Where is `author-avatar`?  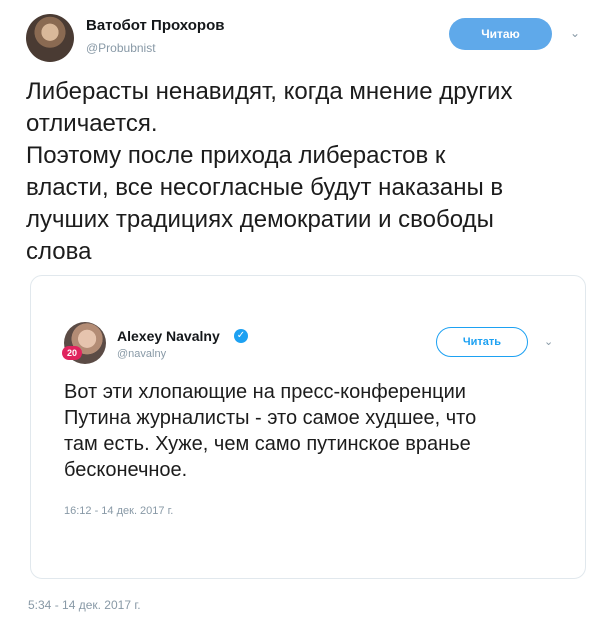 author-avatar is located at coordinates (50, 38).